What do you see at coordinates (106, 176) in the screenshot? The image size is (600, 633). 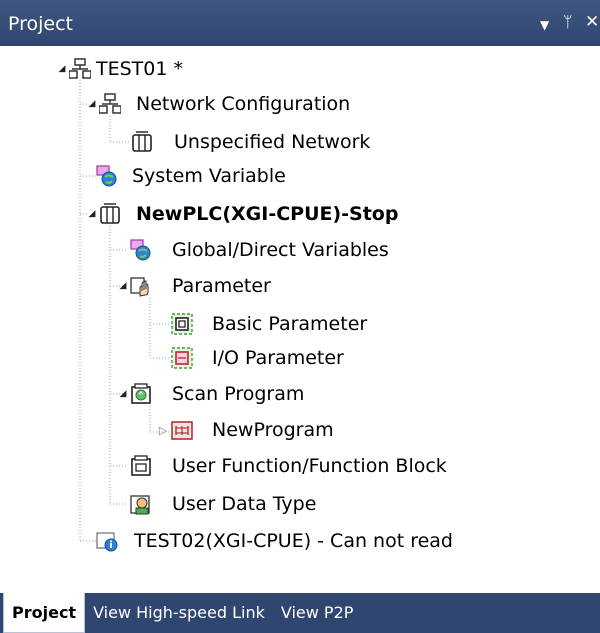 I see `system-variable-icon` at bounding box center [106, 176].